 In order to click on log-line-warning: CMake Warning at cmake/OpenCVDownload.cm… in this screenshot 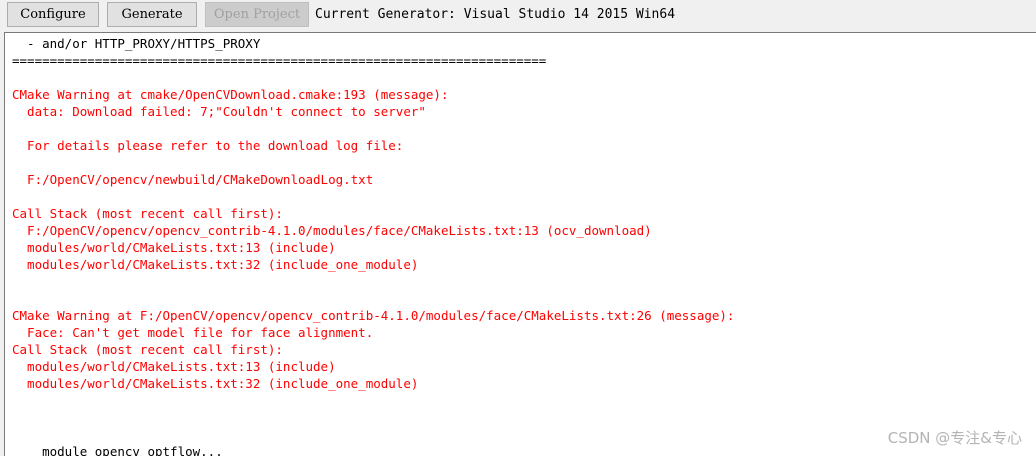, I will do `click(230, 94)`.